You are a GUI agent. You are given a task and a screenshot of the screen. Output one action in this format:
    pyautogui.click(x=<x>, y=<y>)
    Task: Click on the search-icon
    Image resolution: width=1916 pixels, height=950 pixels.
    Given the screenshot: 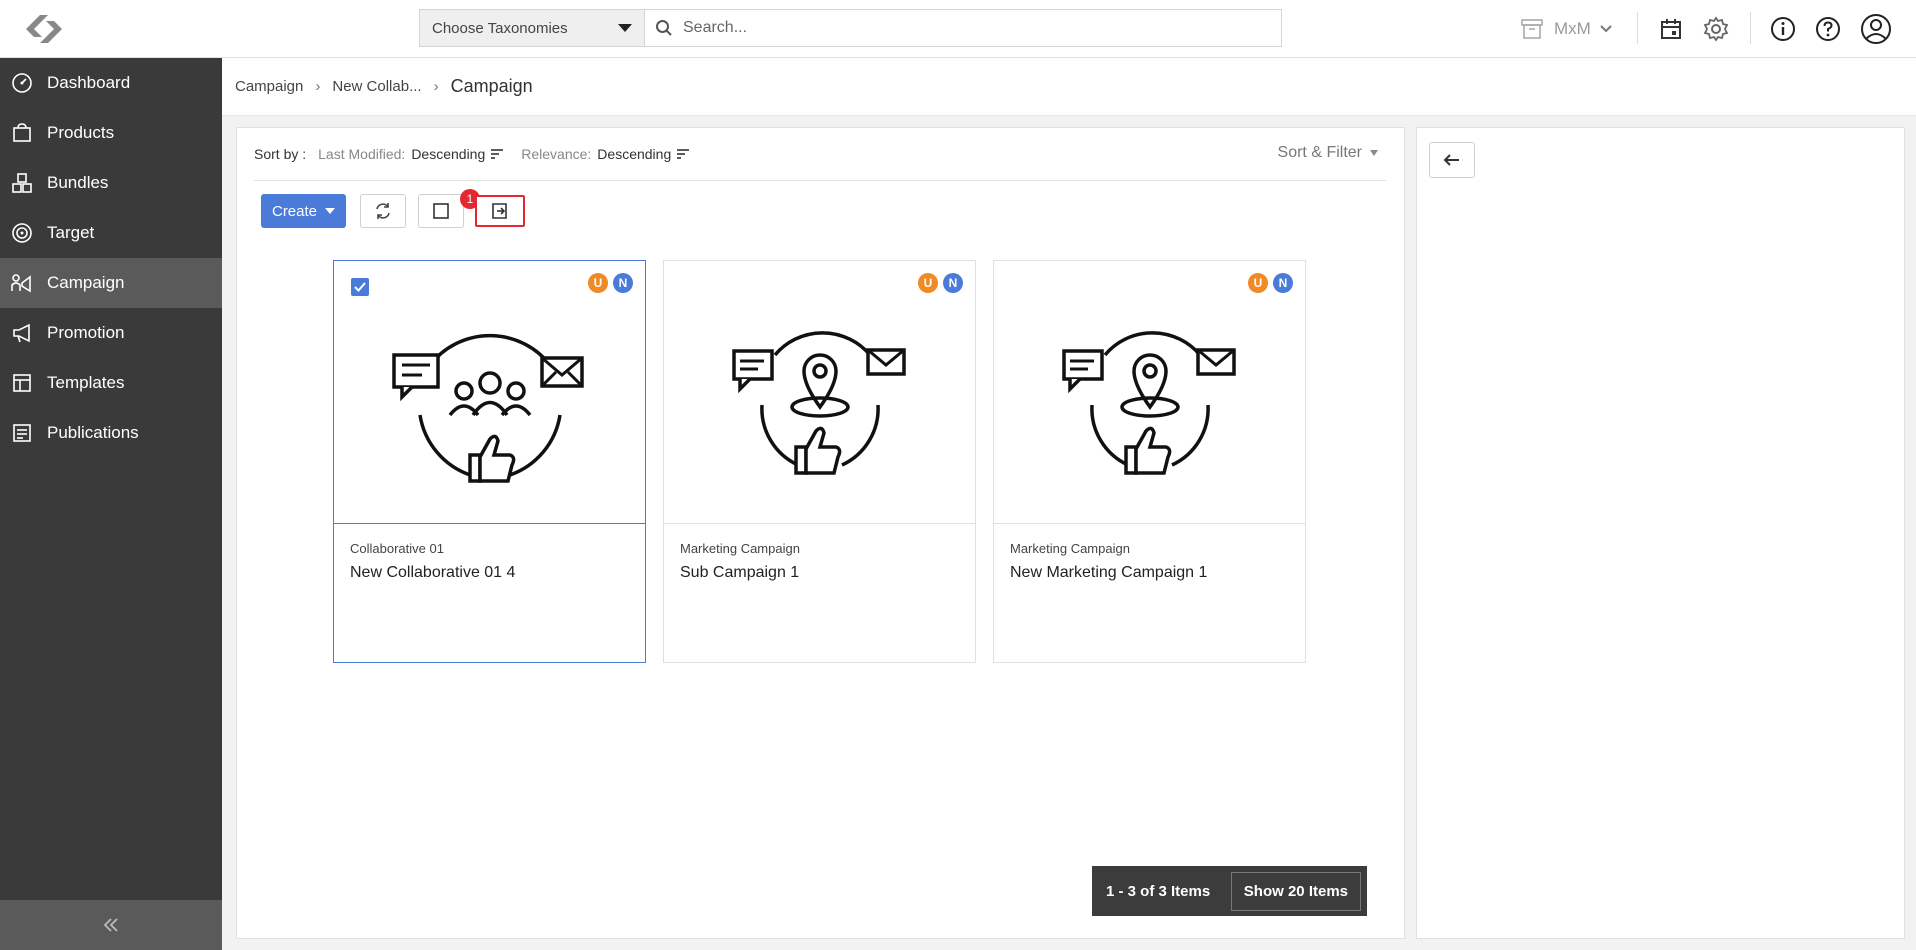 What is the action you would take?
    pyautogui.click(x=664, y=28)
    